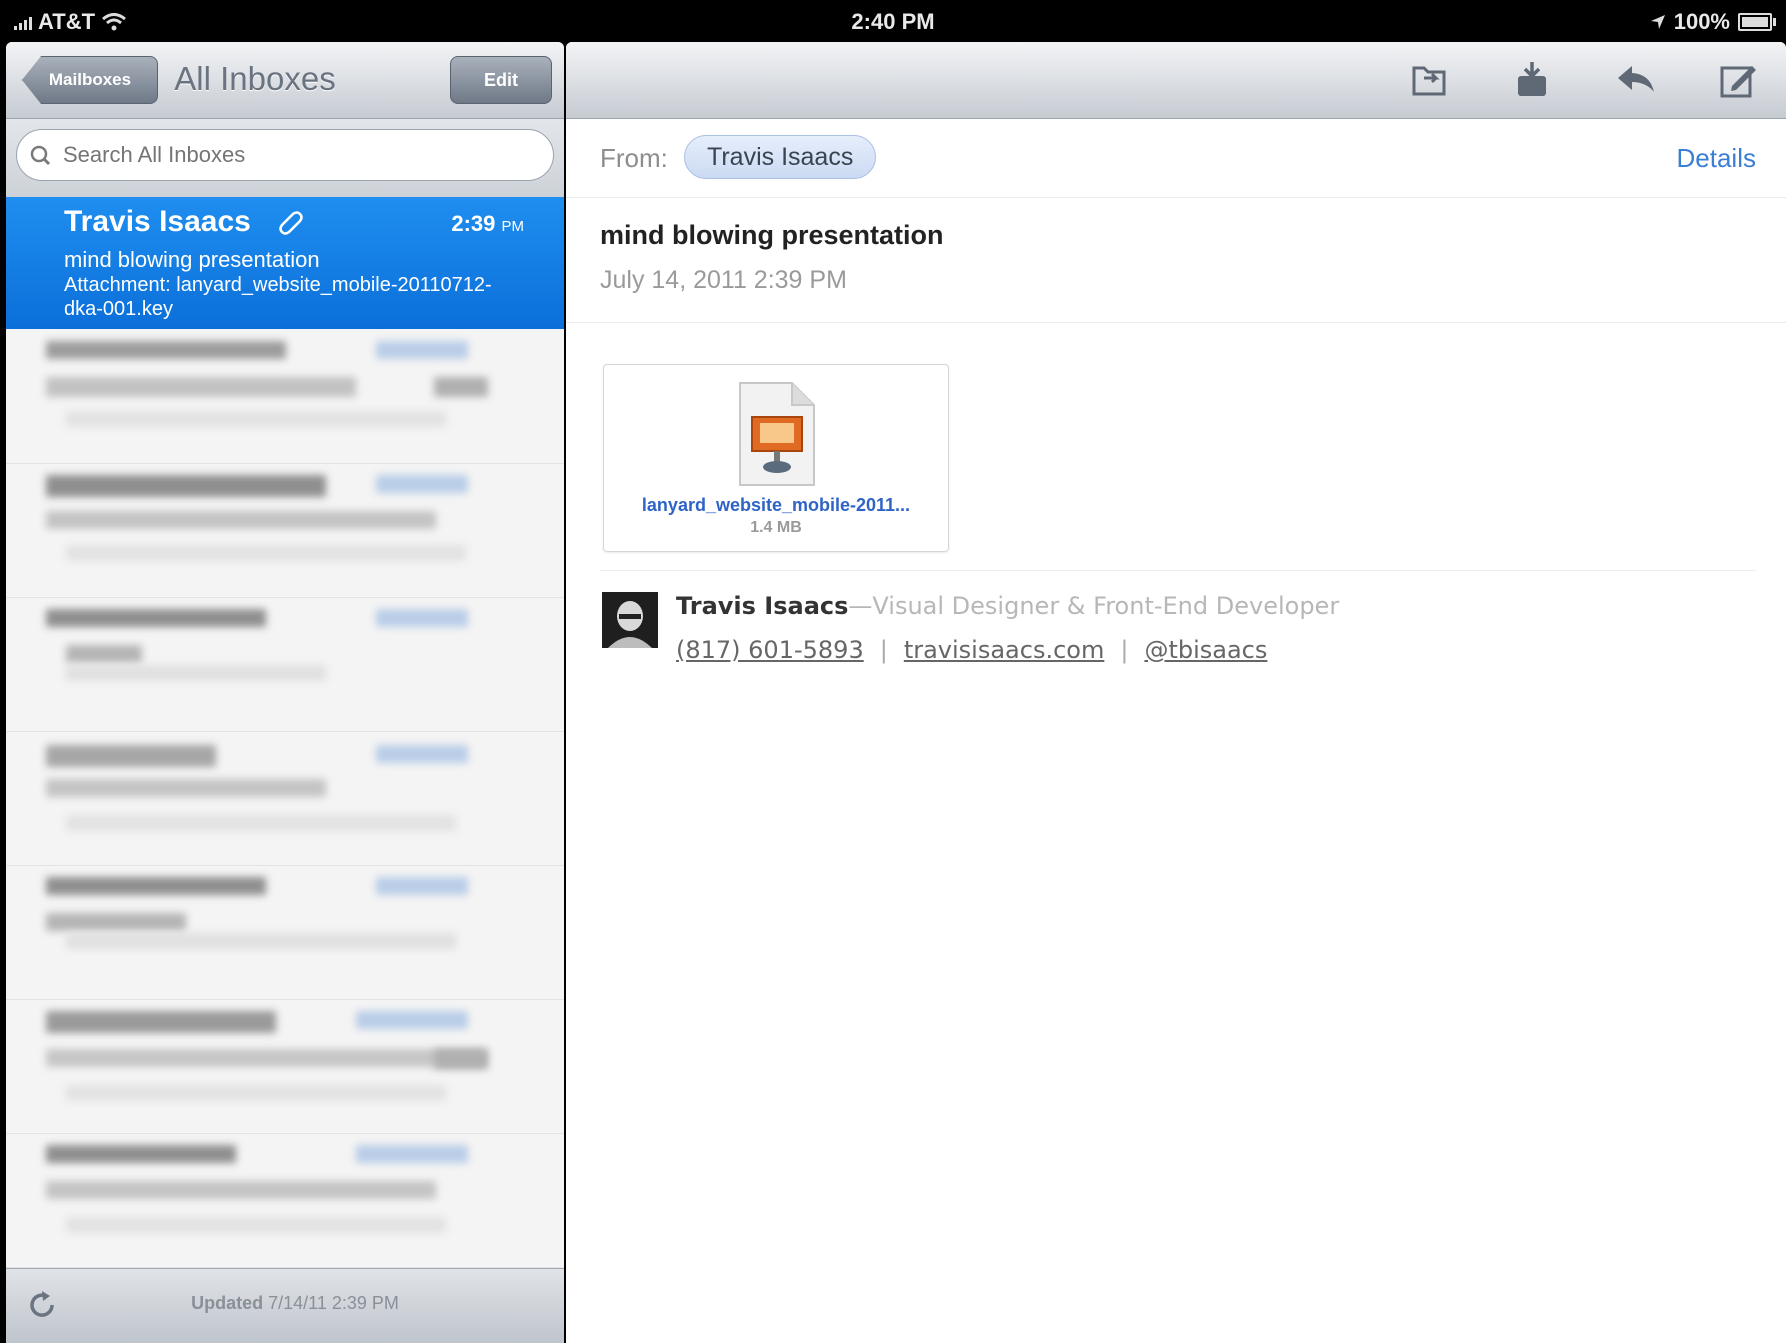  I want to click on list-navbar: Mailboxes All Inboxes Edit, so click(285, 80).